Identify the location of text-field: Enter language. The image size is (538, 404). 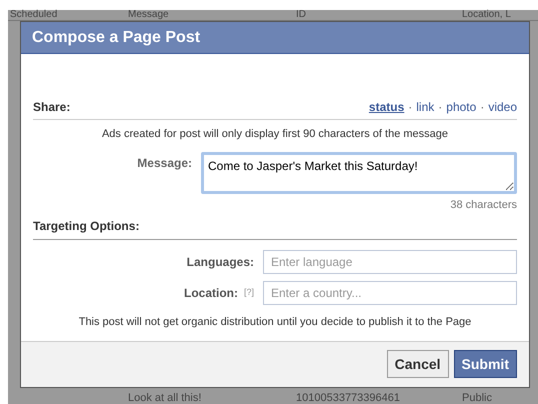
(390, 262).